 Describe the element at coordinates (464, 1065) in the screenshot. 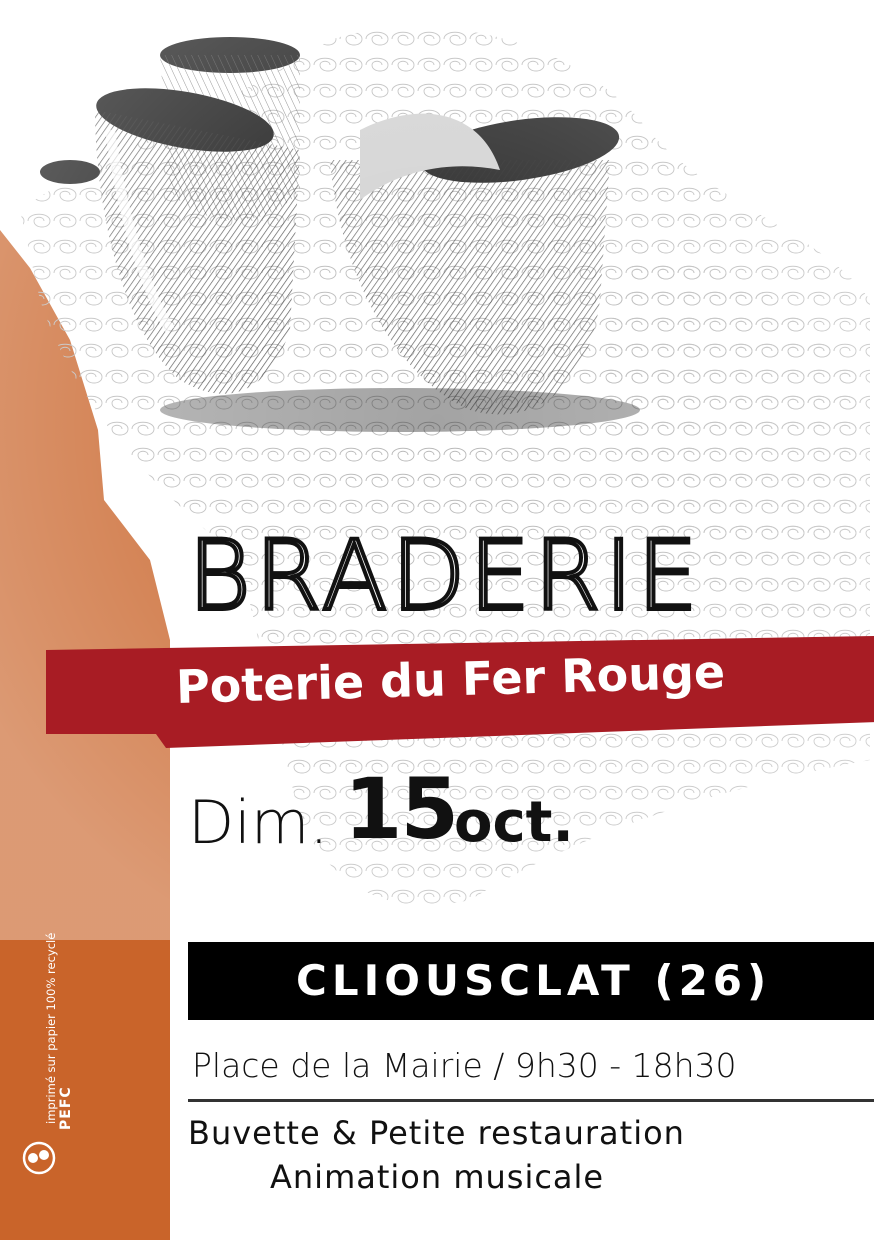

I see `address-hours: Place de la Mairie / 9h30 - 18h30` at that location.